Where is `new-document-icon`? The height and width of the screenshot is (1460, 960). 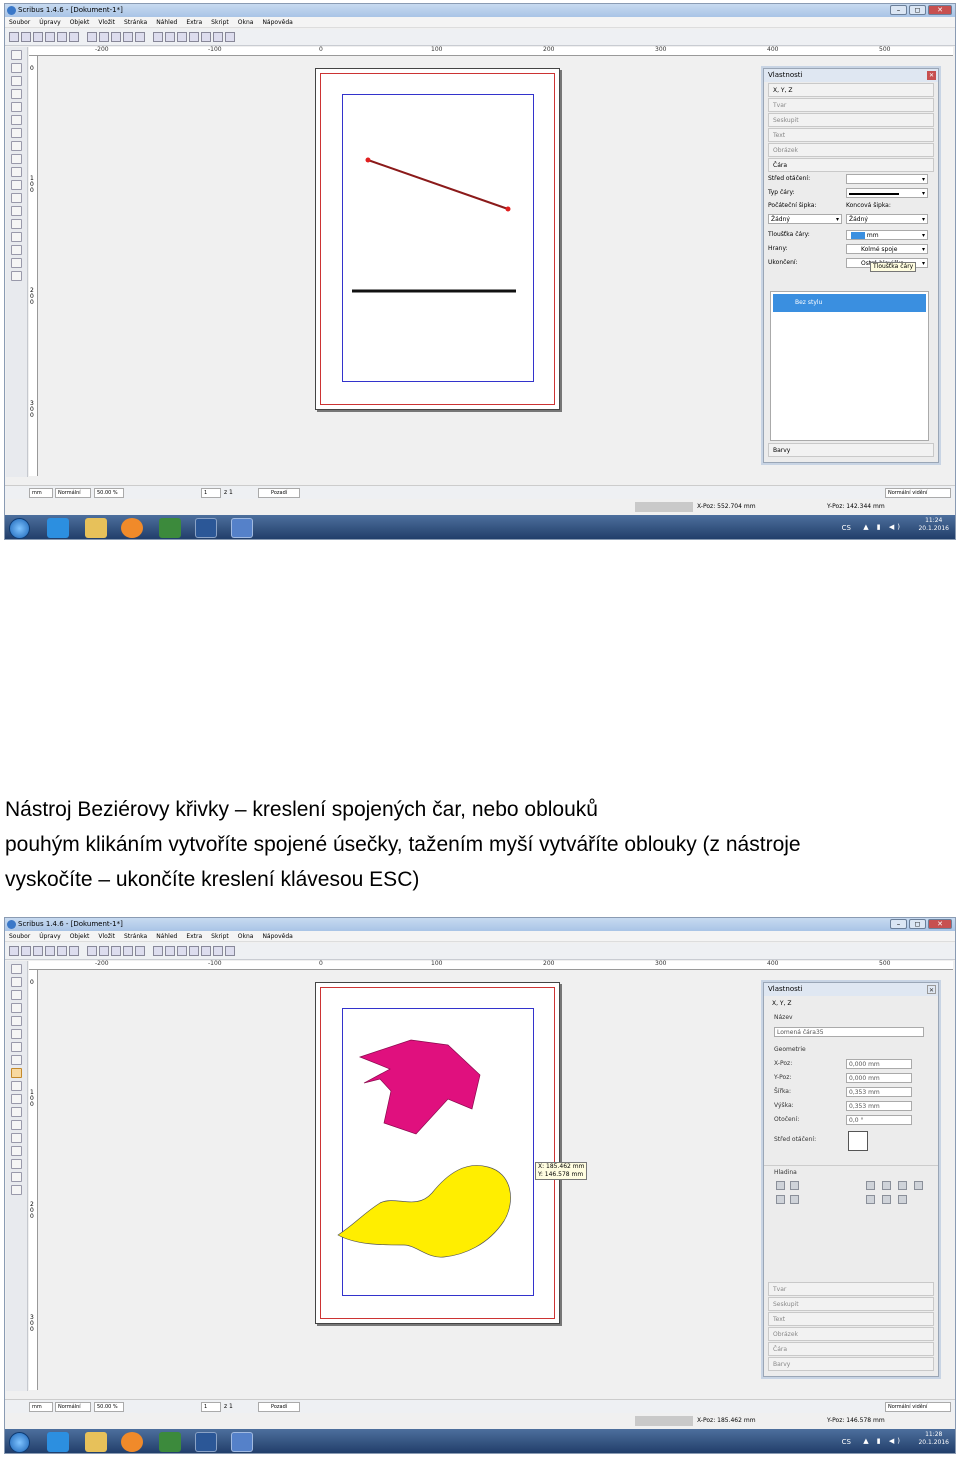 new-document-icon is located at coordinates (14, 37).